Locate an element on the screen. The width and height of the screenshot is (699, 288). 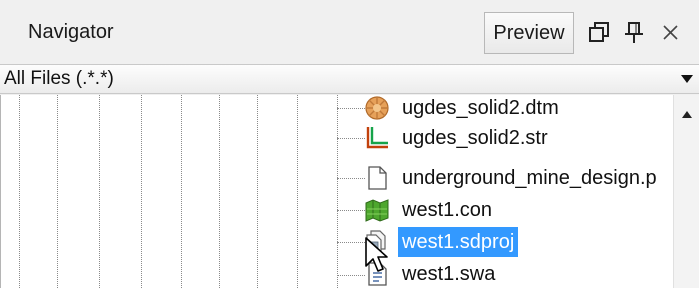
file-name: west1.sdproj is located at coordinates (458, 242).